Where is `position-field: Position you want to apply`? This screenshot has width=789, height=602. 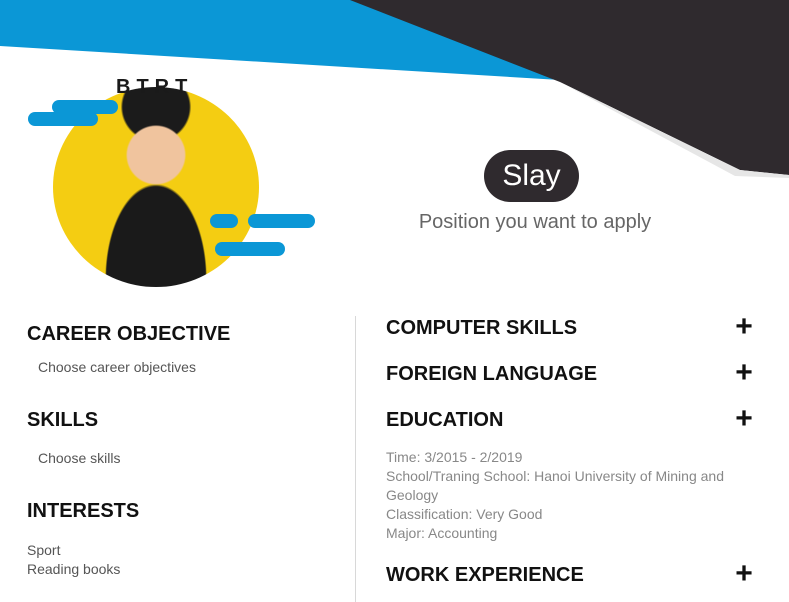 position-field: Position you want to apply is located at coordinates (535, 222).